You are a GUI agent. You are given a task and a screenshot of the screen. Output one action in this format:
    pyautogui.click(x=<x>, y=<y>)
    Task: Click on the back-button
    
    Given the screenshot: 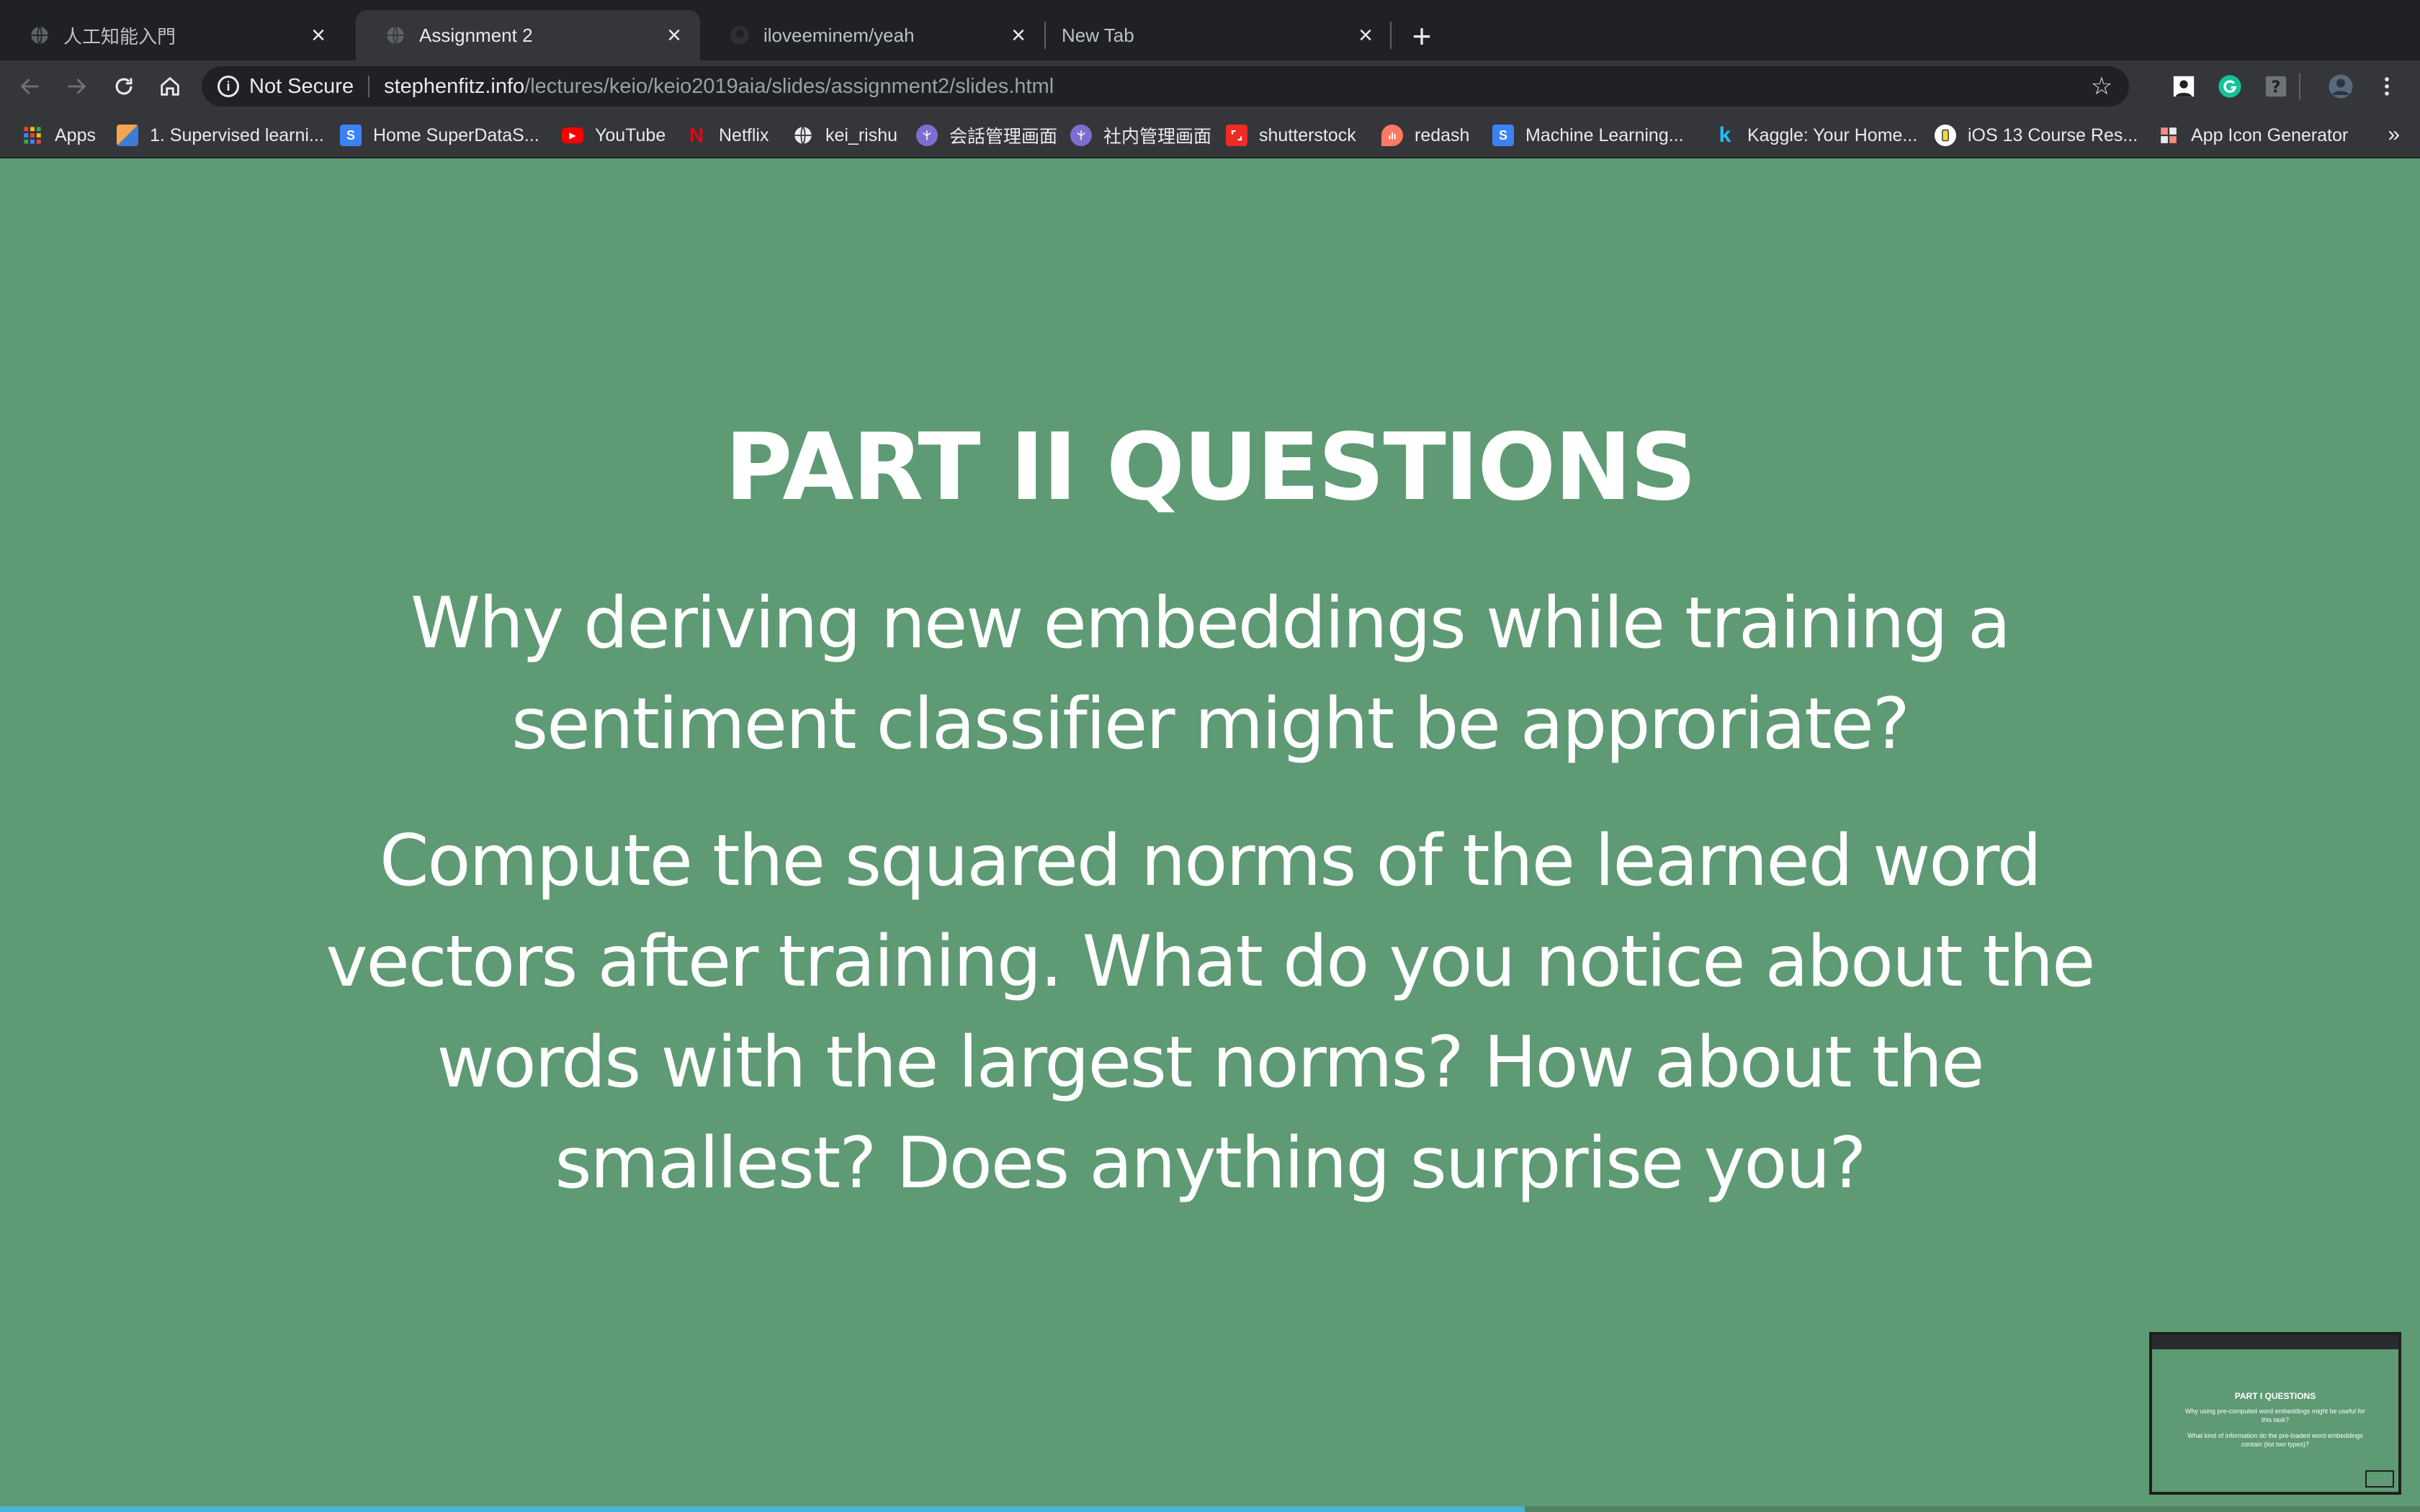 What is the action you would take?
    pyautogui.click(x=30, y=86)
    